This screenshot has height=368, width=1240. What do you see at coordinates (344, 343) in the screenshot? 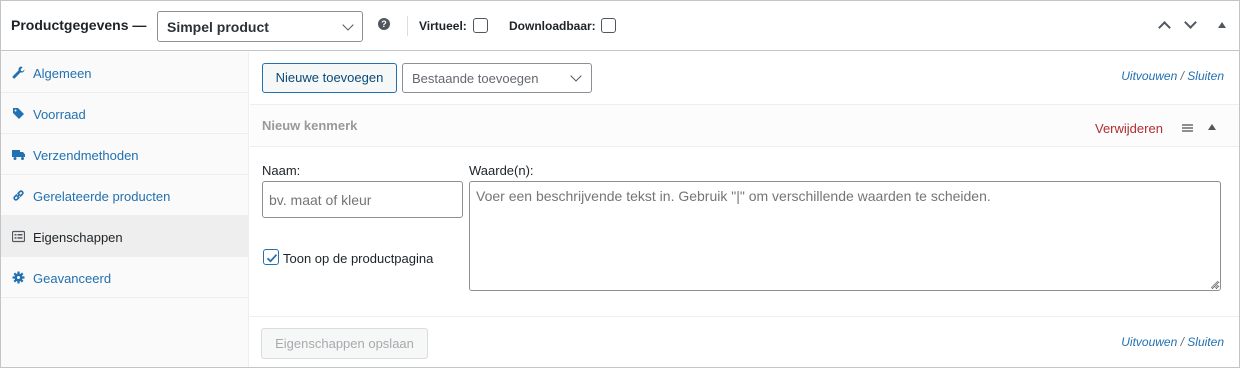
I see `save-attributes-button: Eigenschappen opslaan` at bounding box center [344, 343].